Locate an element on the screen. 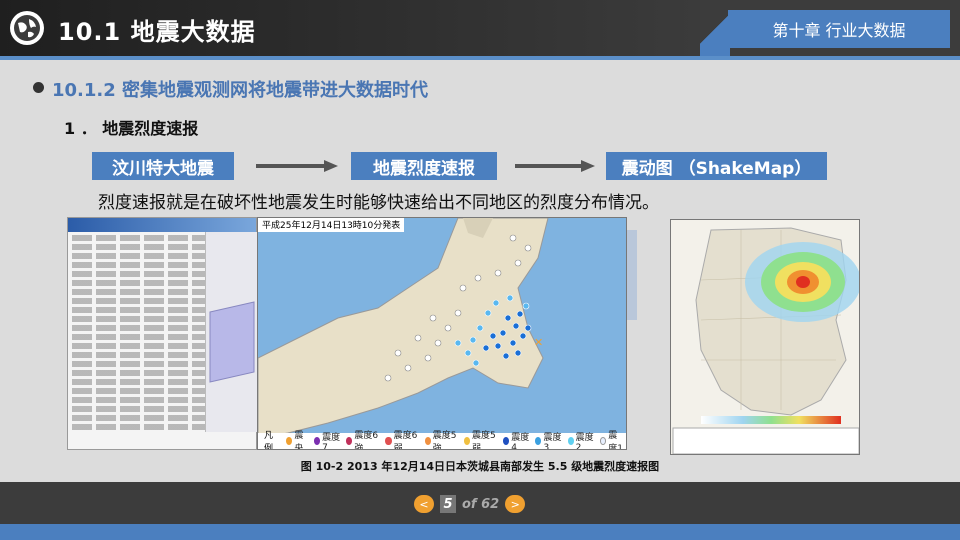 This screenshot has width=960, height=540. flow-step-3: 震动图 （ShakeMap） is located at coordinates (716, 166).